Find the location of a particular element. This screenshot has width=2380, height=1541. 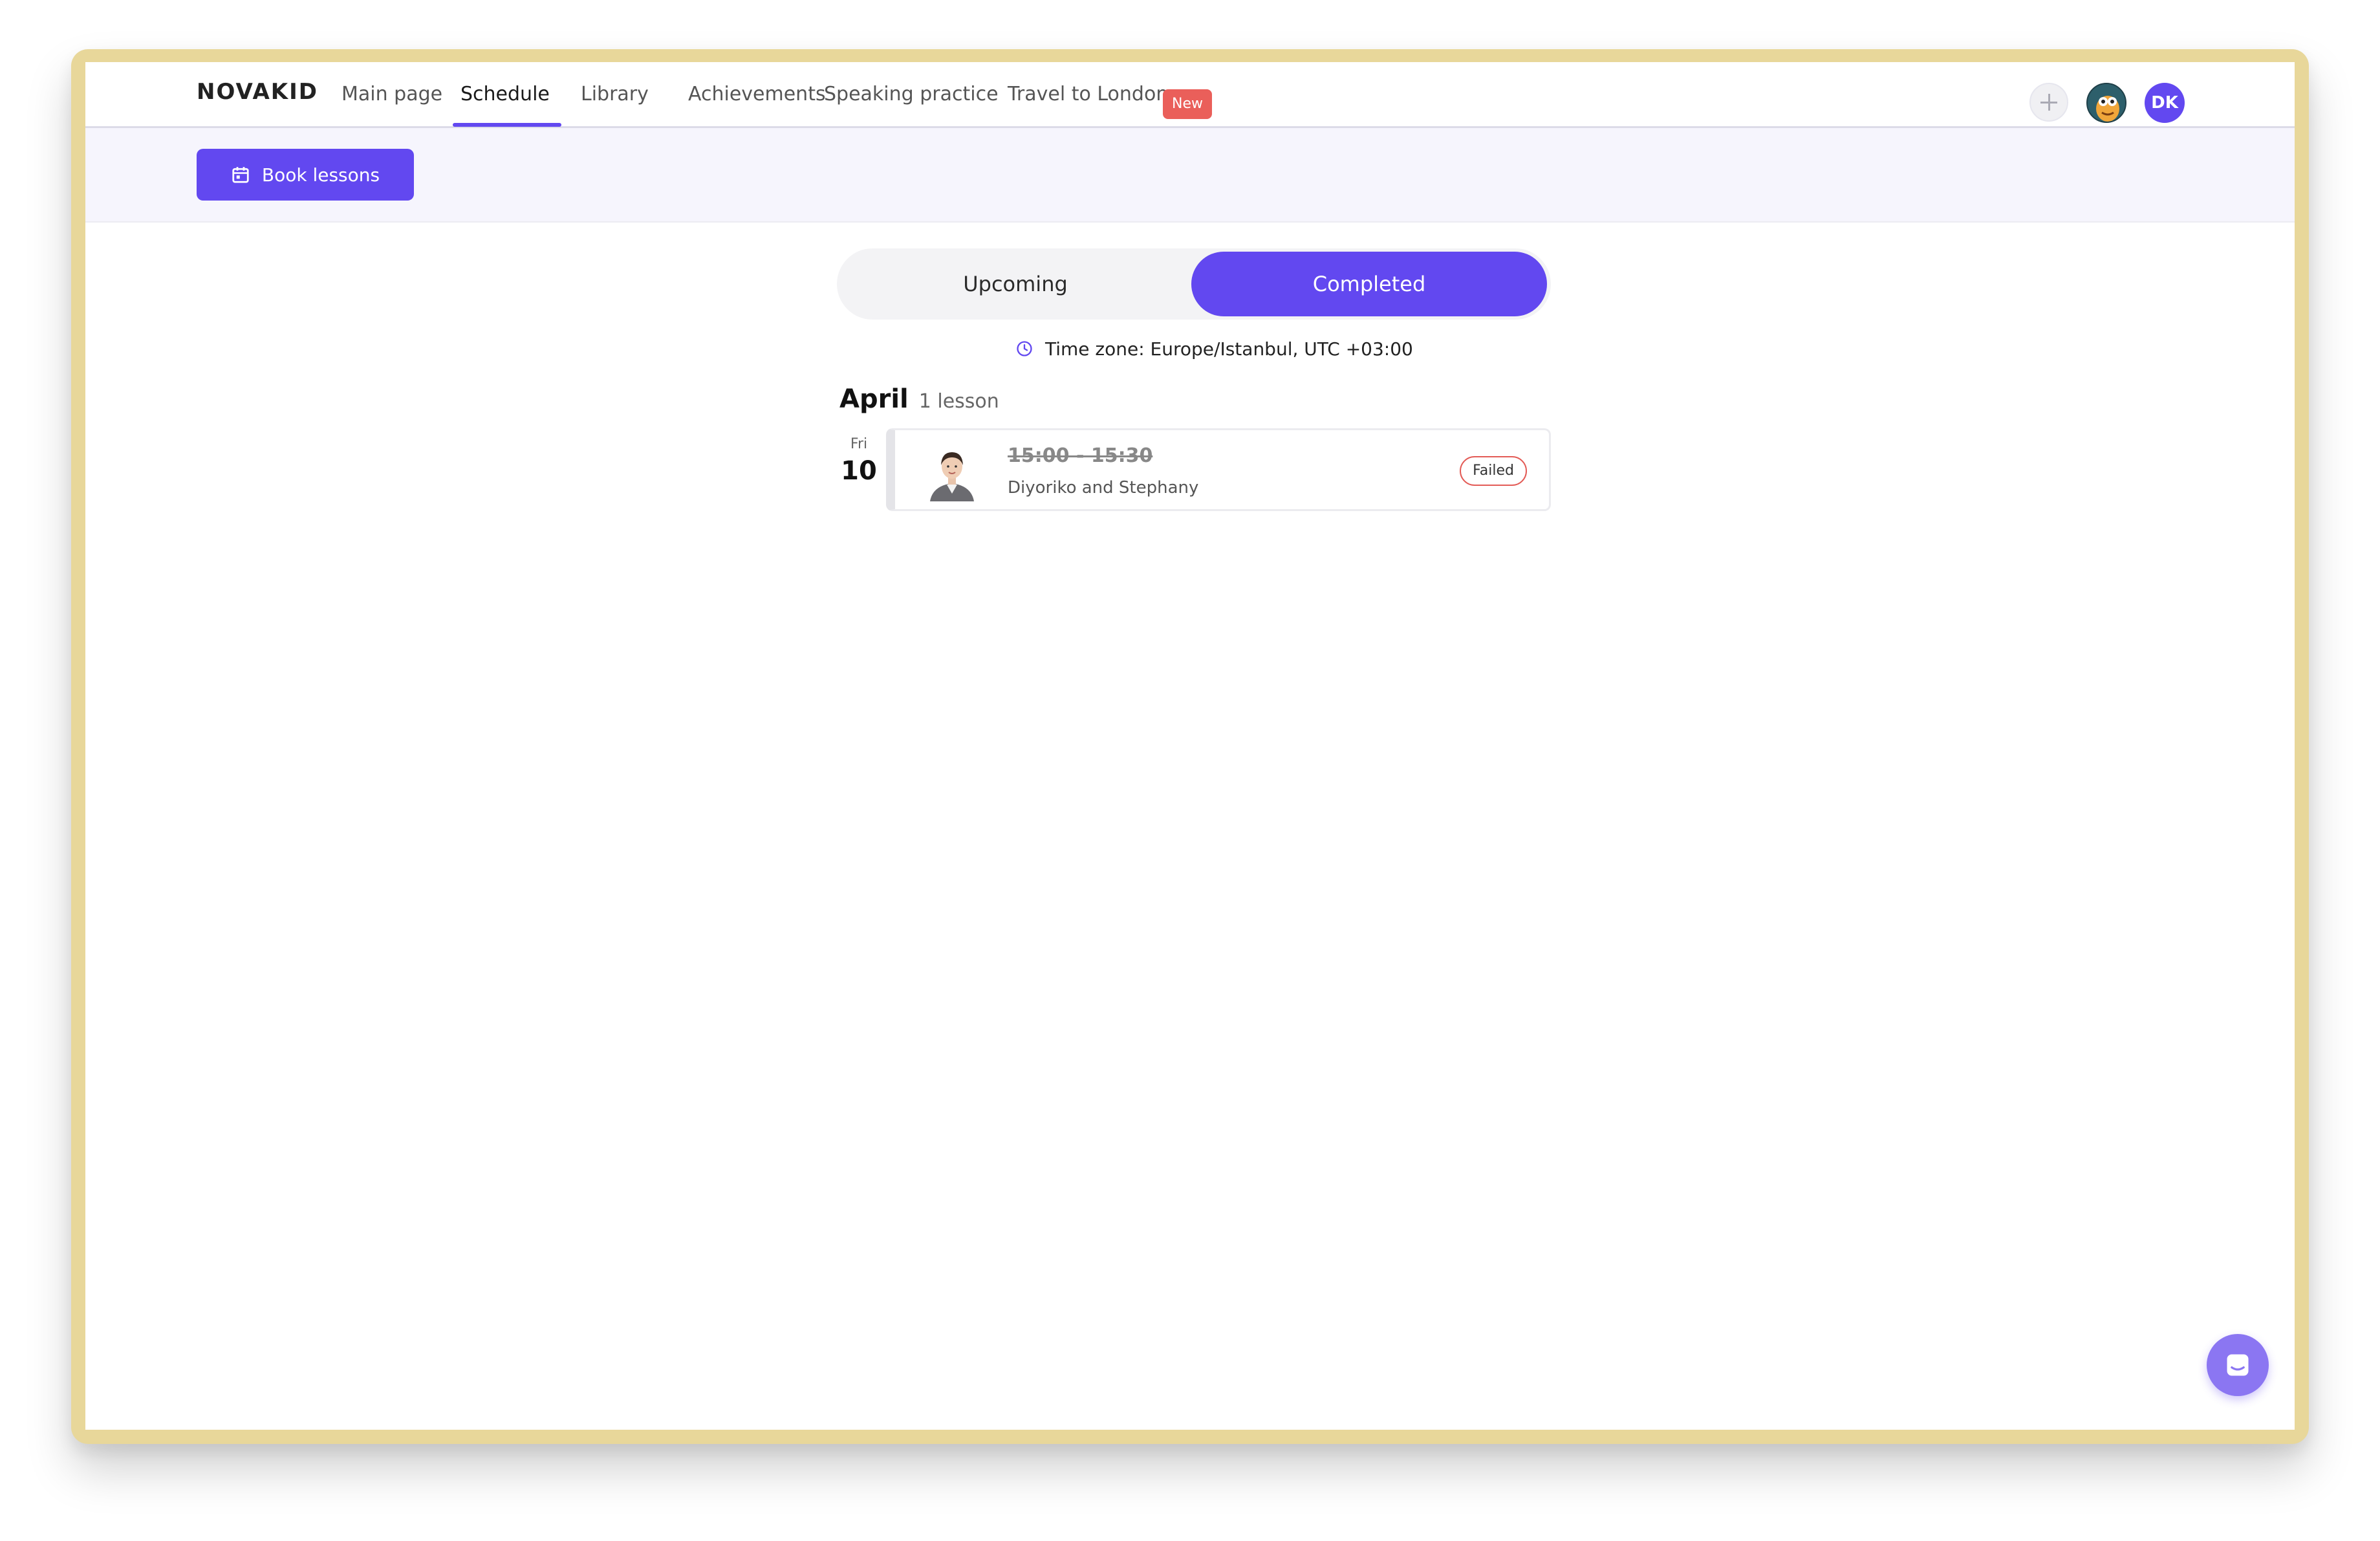

support-chat-button is located at coordinates (2238, 1365).